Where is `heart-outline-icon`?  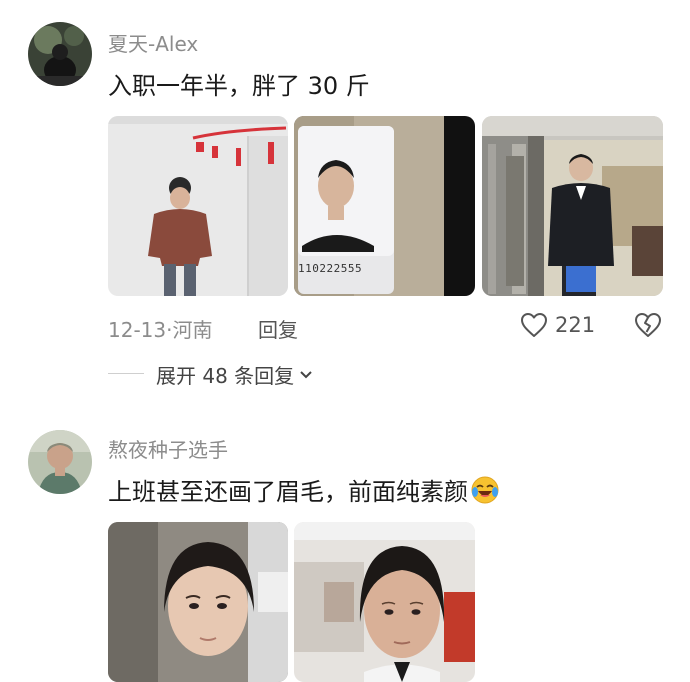 heart-outline-icon is located at coordinates (534, 325).